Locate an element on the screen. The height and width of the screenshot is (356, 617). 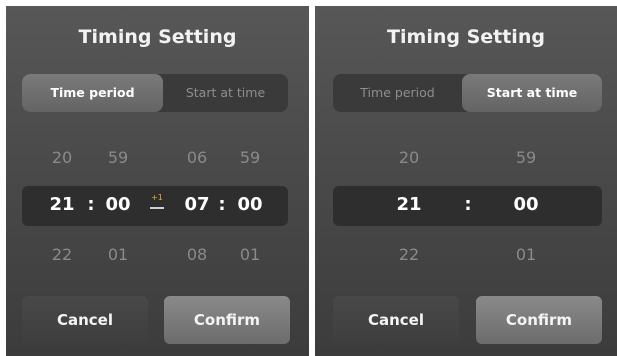
range-dash is located at coordinates (157, 208).